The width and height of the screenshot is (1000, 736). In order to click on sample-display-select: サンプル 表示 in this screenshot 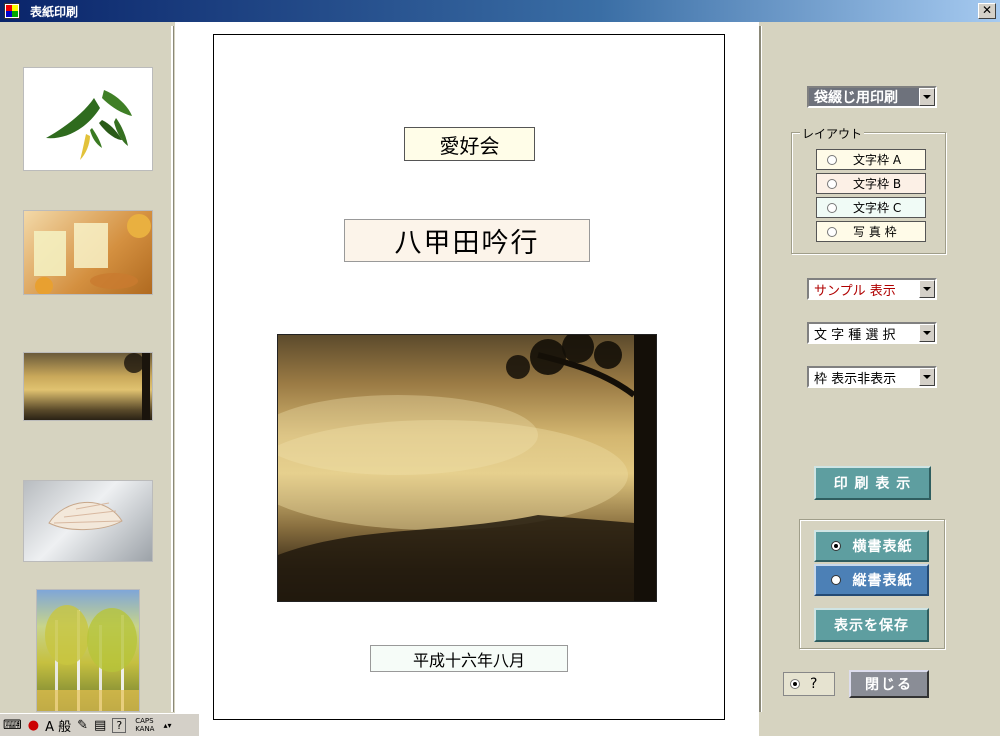, I will do `click(872, 289)`.